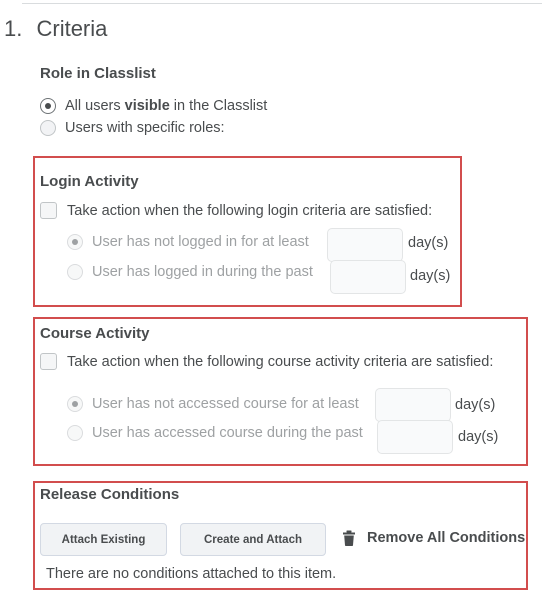 This screenshot has width=542, height=592. Describe the element at coordinates (227, 433) in the screenshot. I see `course-option-accessed-label: User has accessed course during the past` at that location.